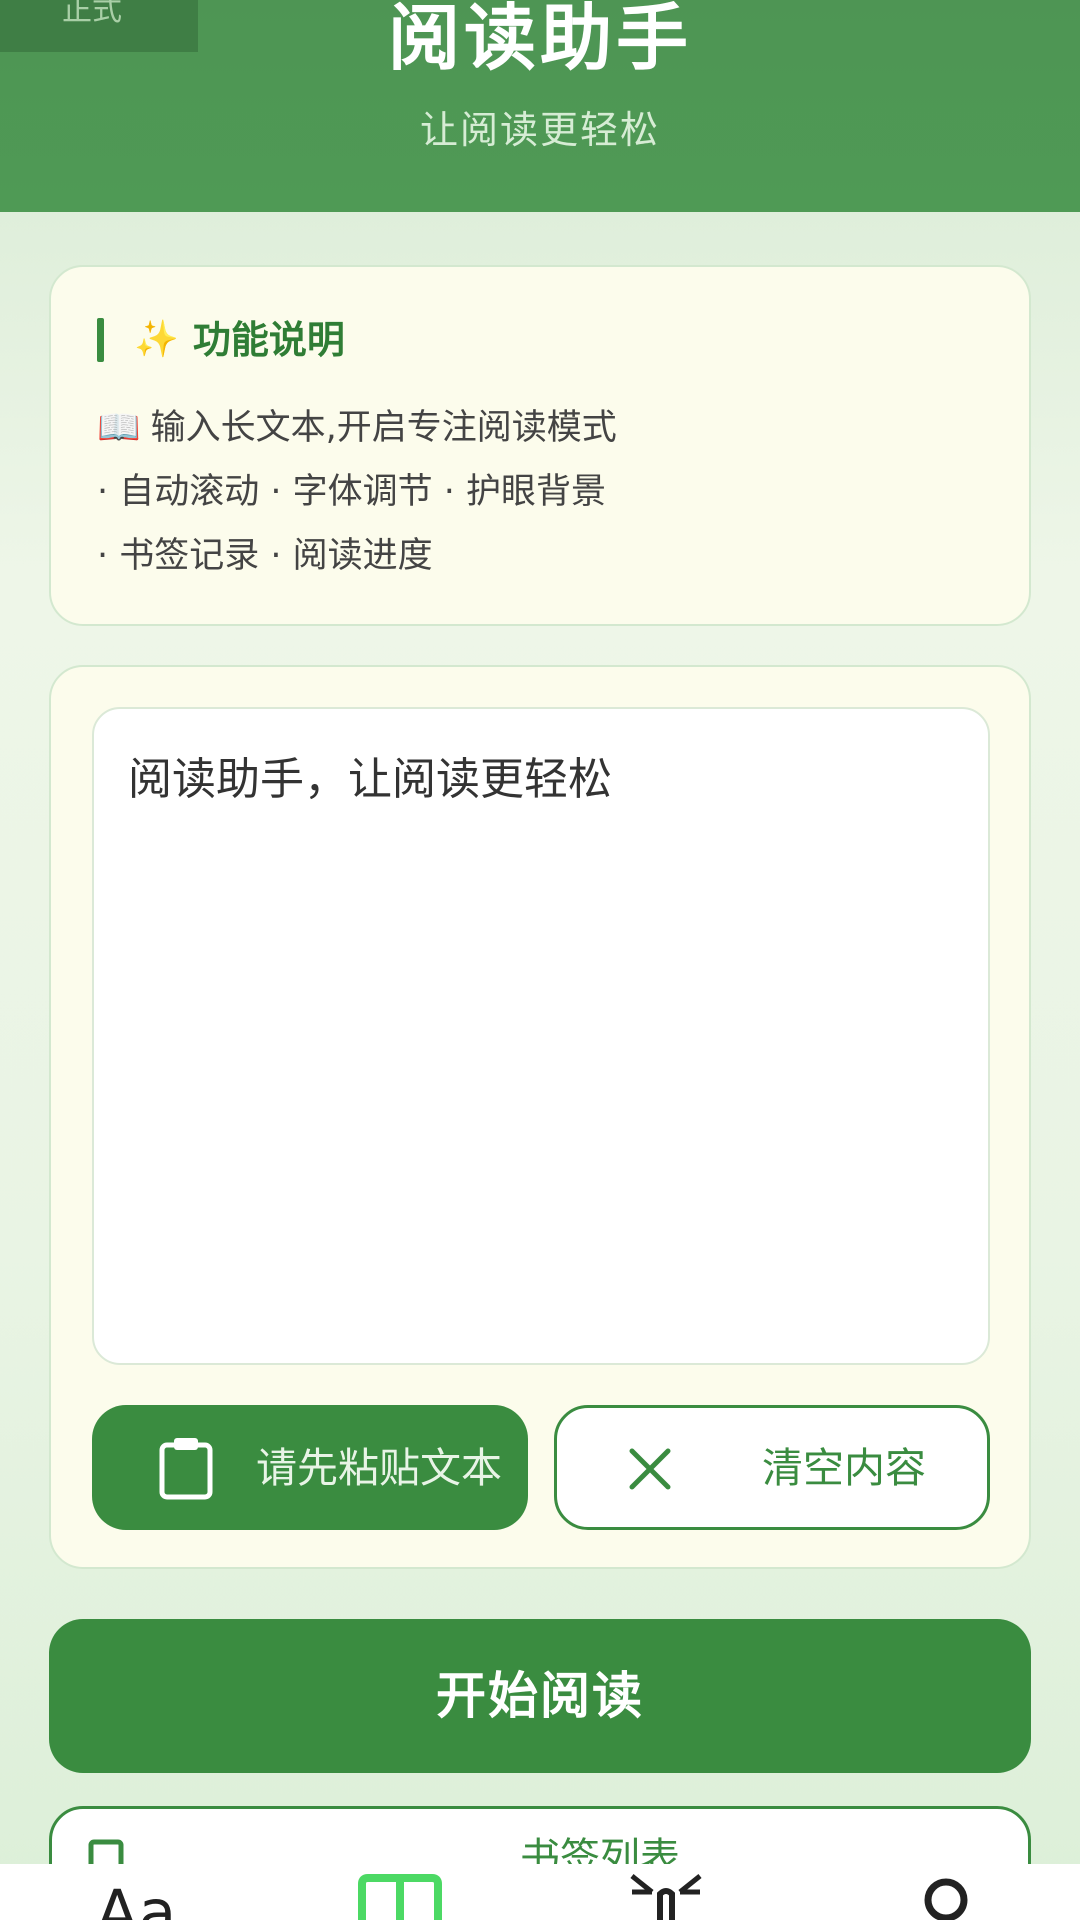 Image resolution: width=1080 pixels, height=1920 pixels. I want to click on bottom-navigation: Aa, so click(540, 1892).